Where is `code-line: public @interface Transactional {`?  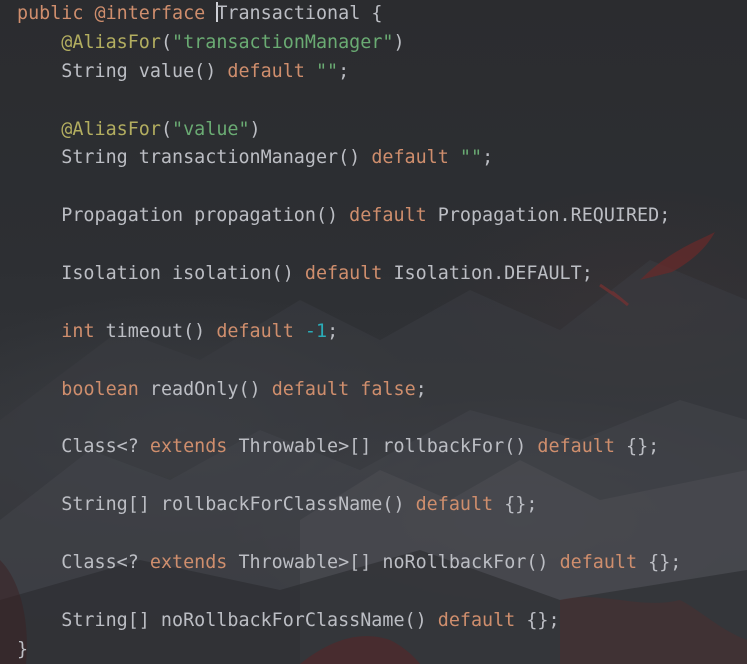
code-line: public @interface Transactional { is located at coordinates (373, 14).